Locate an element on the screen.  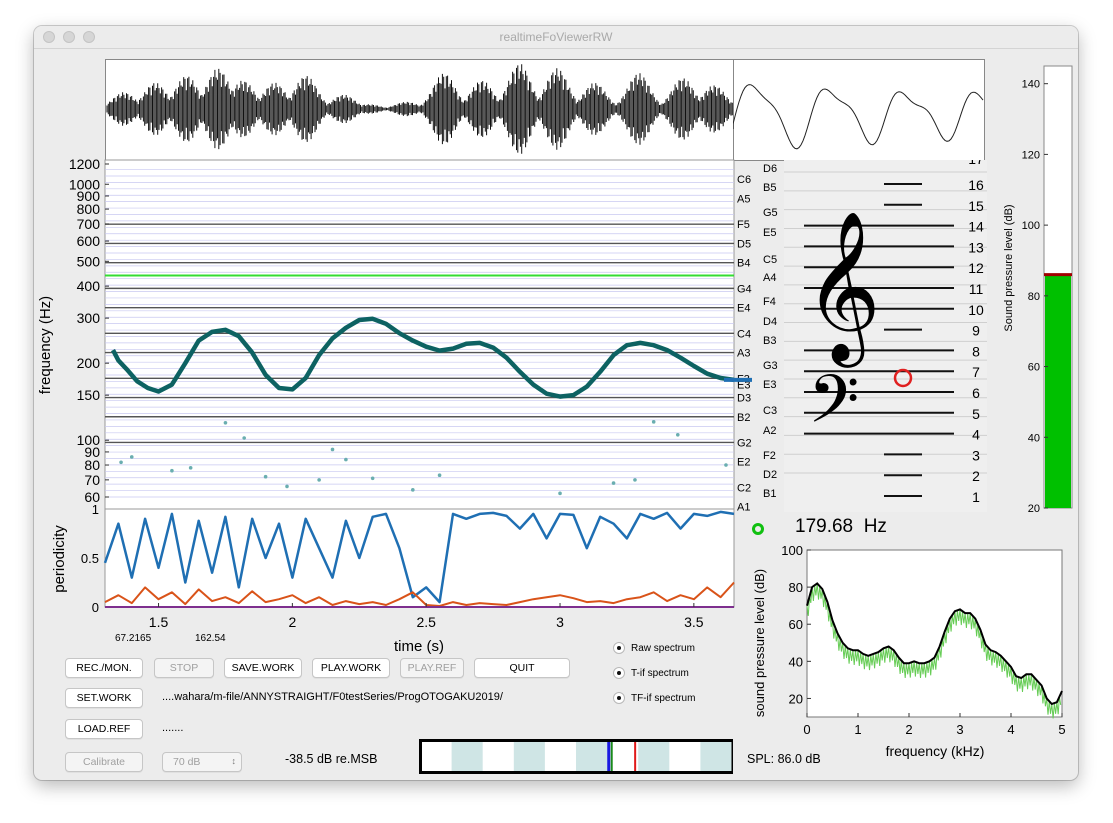
meter-tick-label: 100 is located at coordinates (1031, 226).